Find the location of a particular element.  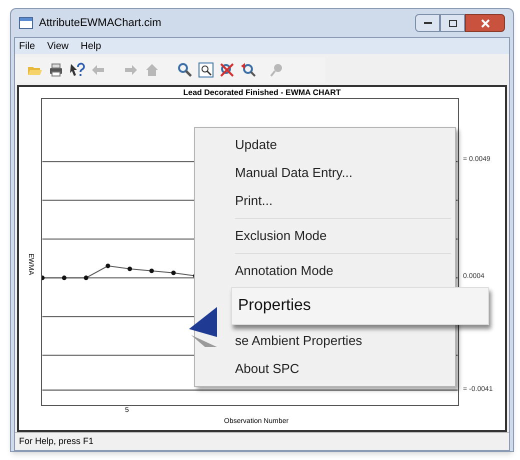

menu-item: Annotation Mode is located at coordinates (284, 271).